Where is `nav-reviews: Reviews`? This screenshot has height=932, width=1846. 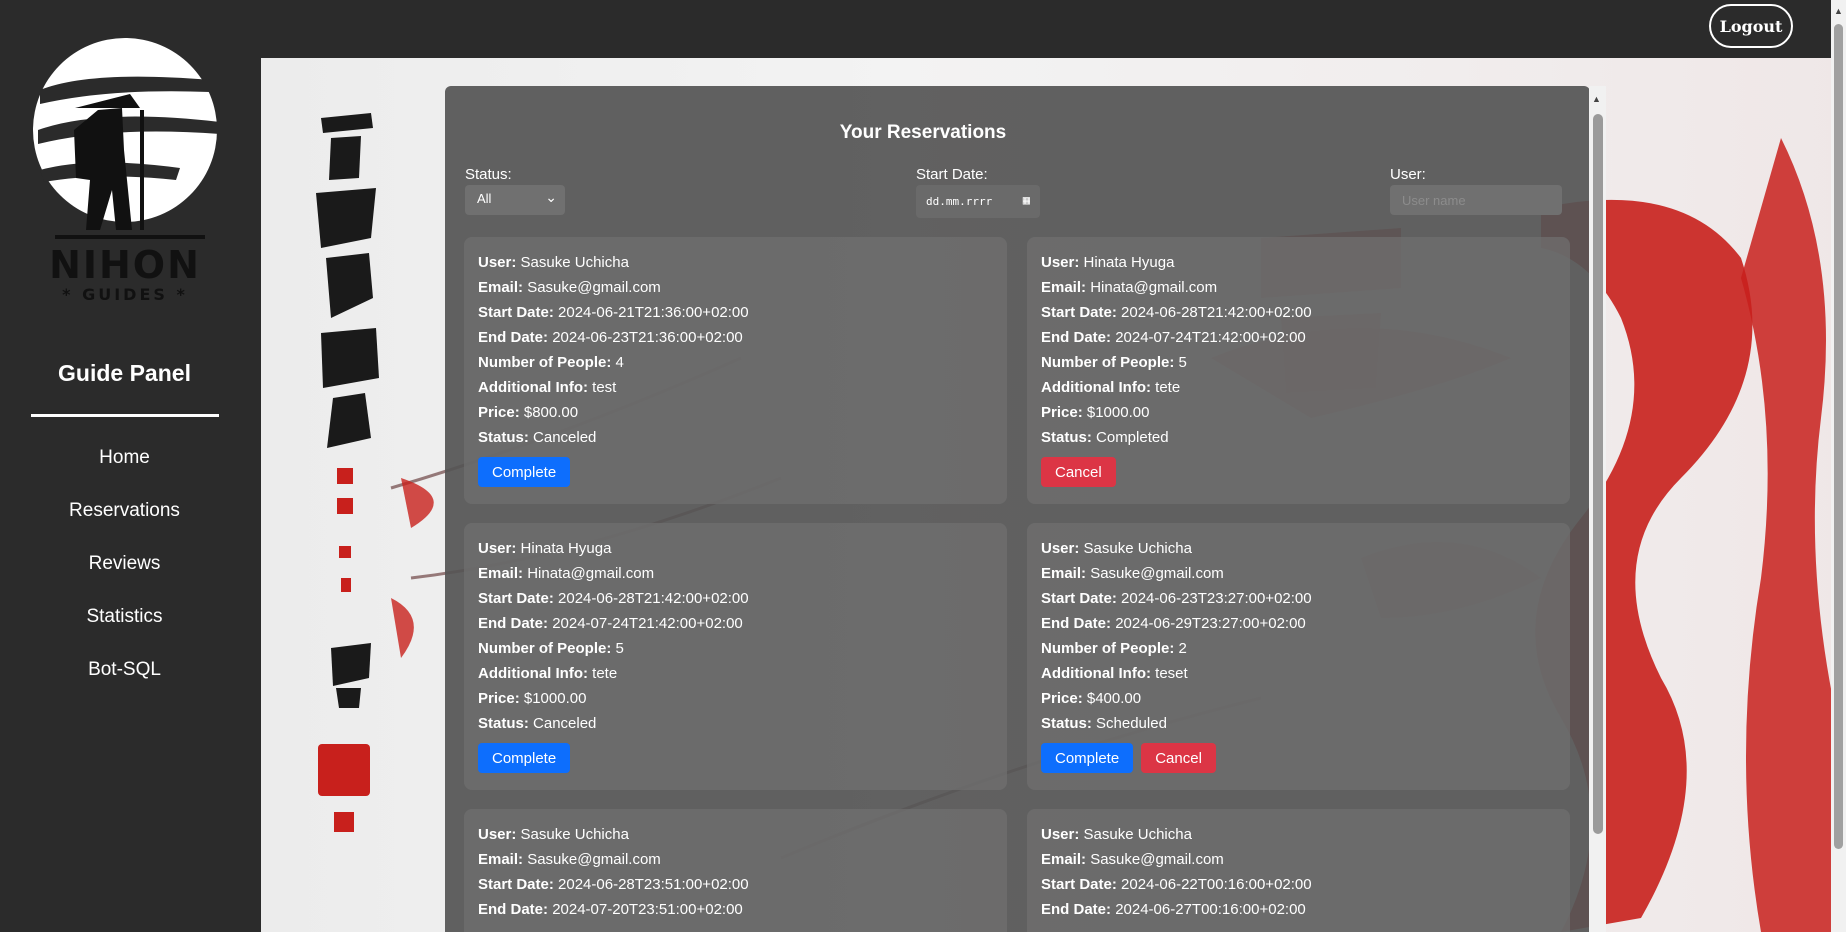 nav-reviews: Reviews is located at coordinates (124, 572).